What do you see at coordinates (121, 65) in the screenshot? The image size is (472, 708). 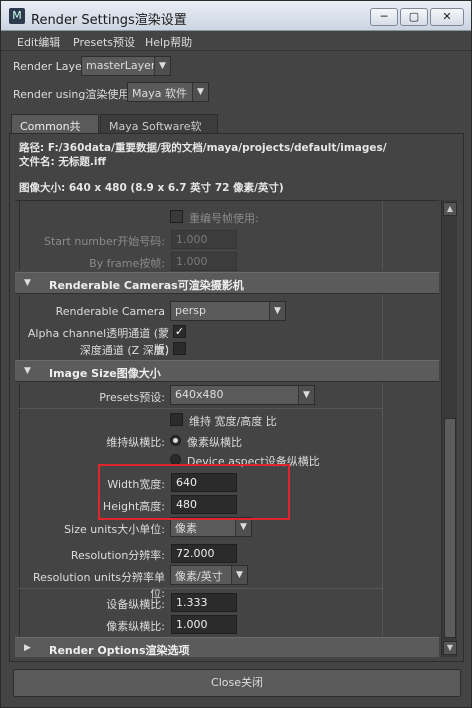 I see `render-layer-value: masterLayer` at bounding box center [121, 65].